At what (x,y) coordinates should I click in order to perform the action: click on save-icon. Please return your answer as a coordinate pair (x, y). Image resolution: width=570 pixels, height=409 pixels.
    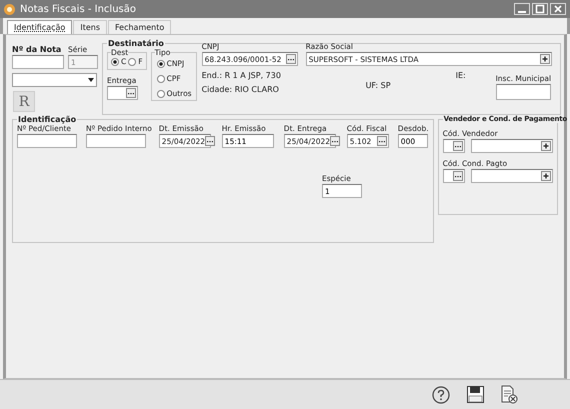
    Looking at the image, I should click on (475, 394).